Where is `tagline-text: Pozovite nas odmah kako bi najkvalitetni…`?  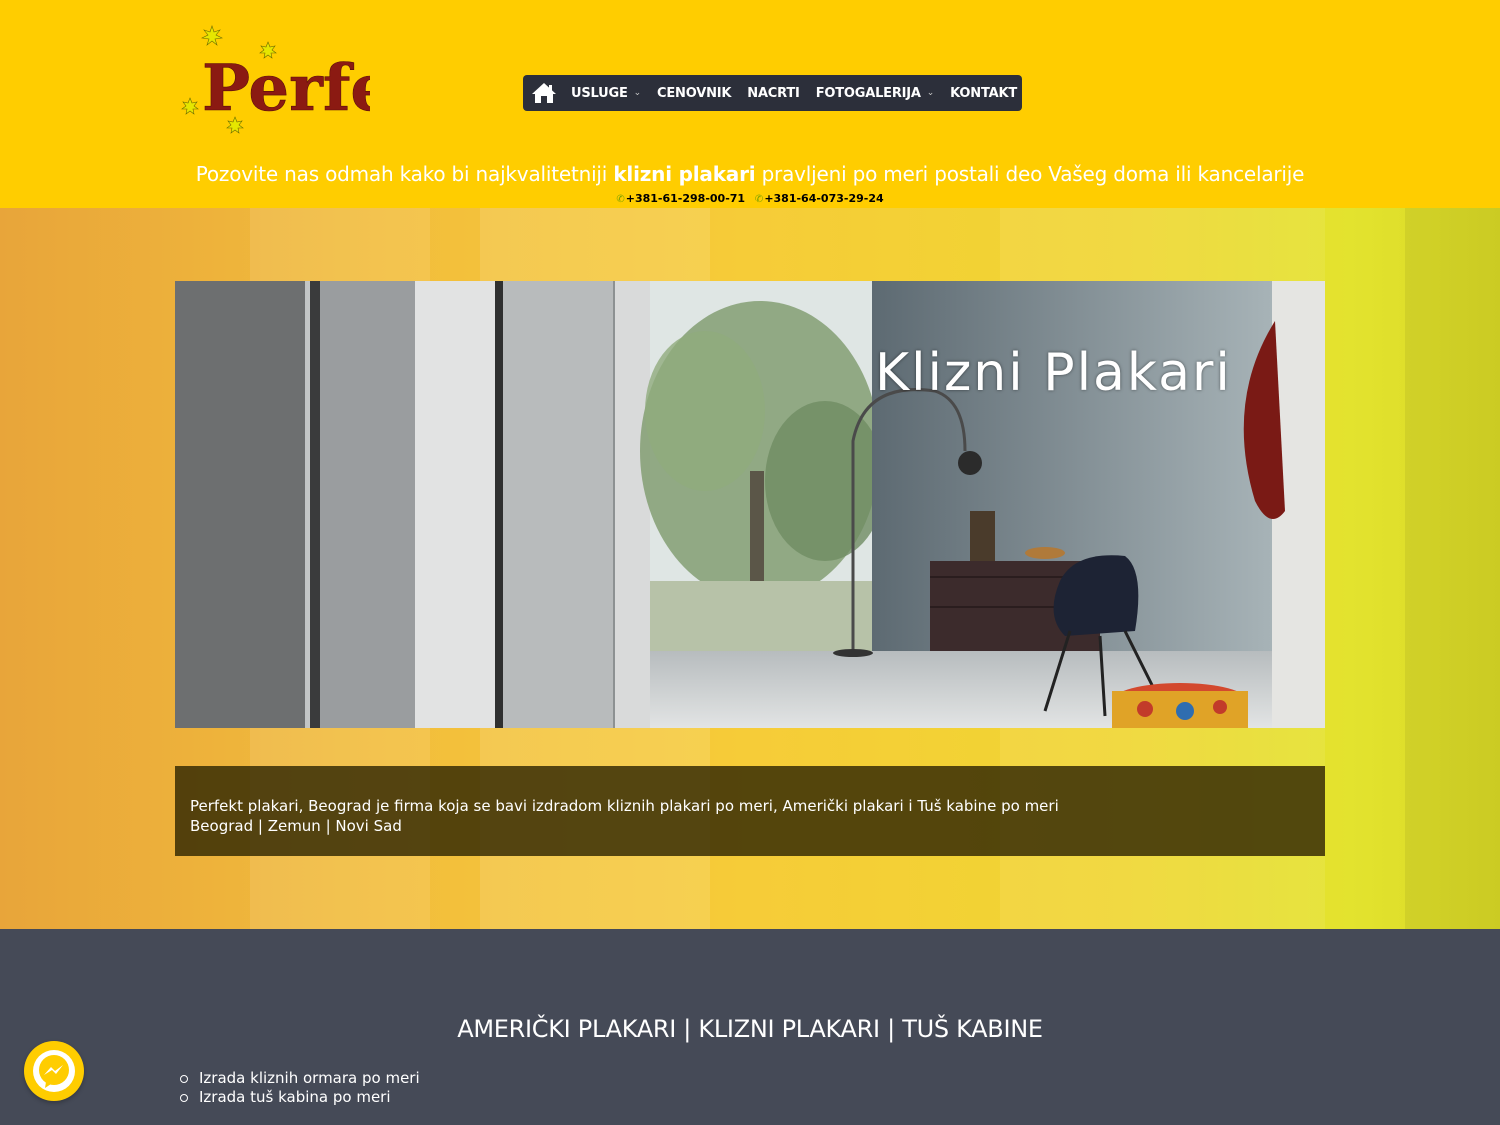 tagline-text: Pozovite nas odmah kako bi najkvalitetni… is located at coordinates (404, 174).